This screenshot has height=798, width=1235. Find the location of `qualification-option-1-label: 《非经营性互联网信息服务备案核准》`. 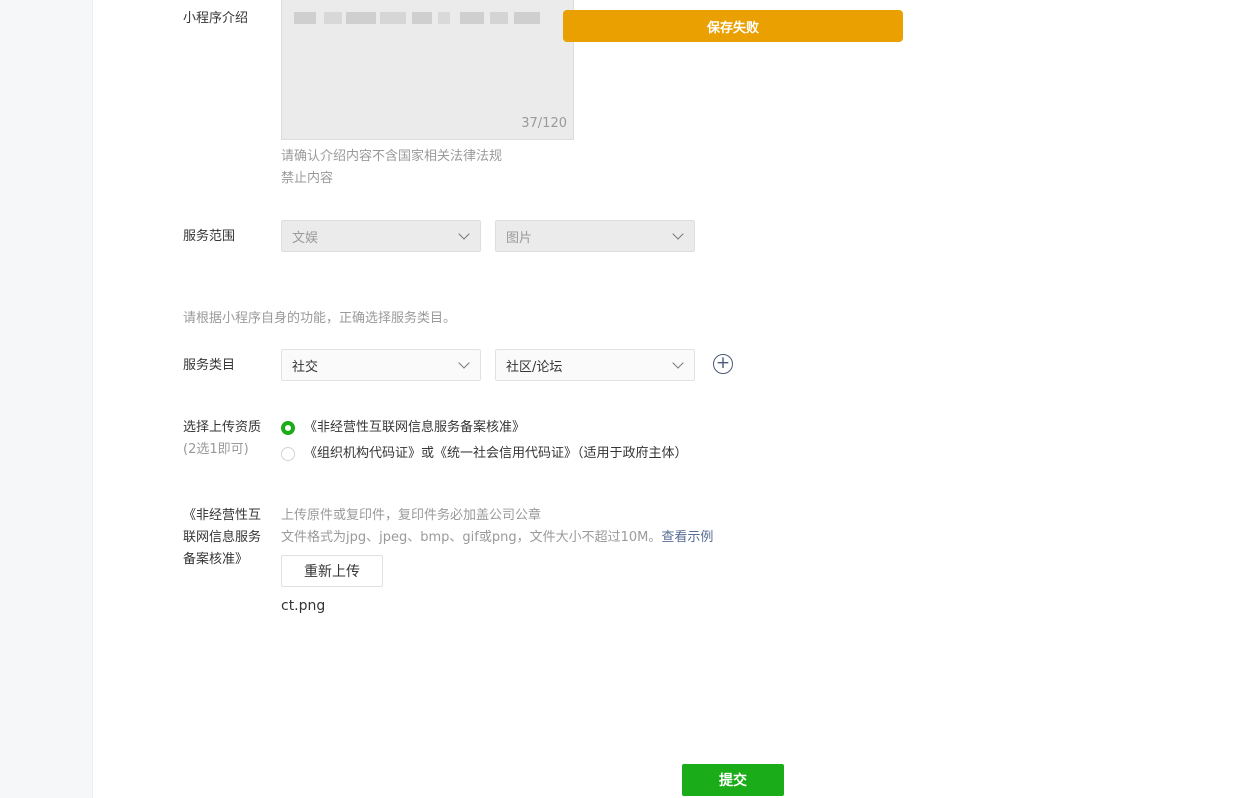

qualification-option-1-label: 《非经营性互联网信息服务备案核准》 is located at coordinates (415, 427).